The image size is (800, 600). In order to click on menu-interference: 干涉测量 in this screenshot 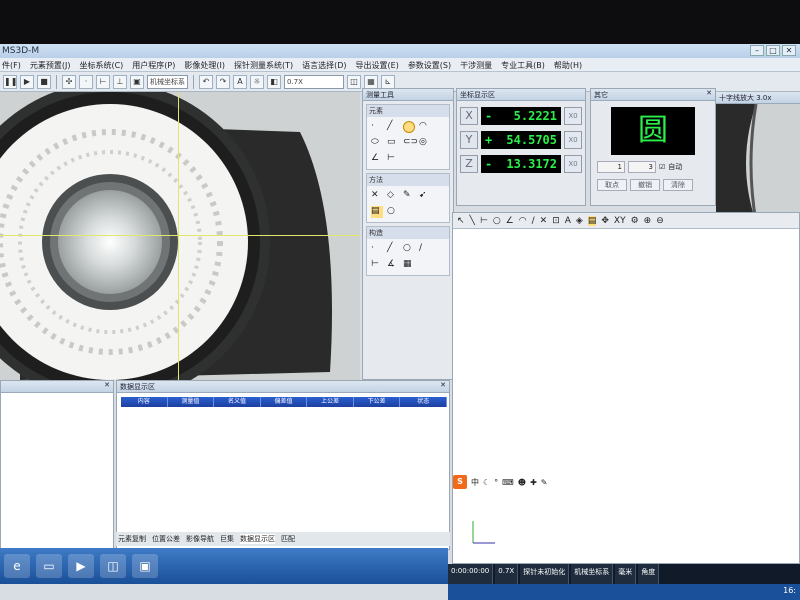, I will do `click(476, 65)`.